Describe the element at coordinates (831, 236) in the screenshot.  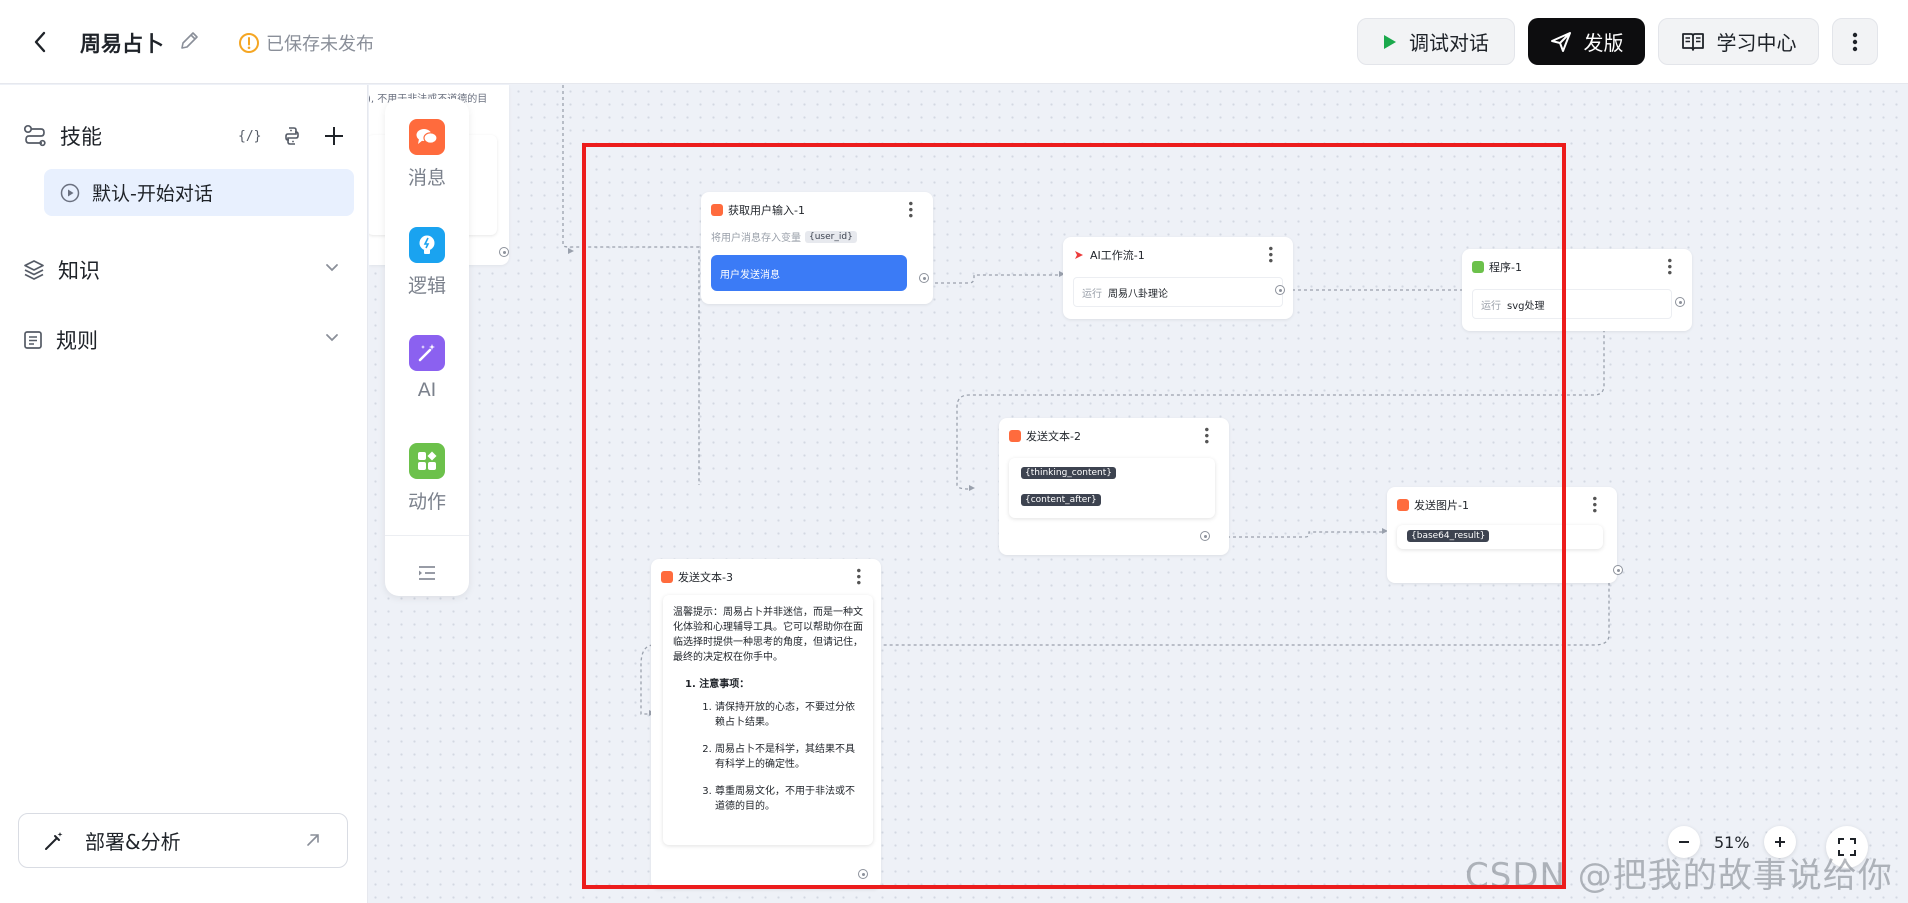
I see `user-id-variable-tag: {user_id}` at that location.